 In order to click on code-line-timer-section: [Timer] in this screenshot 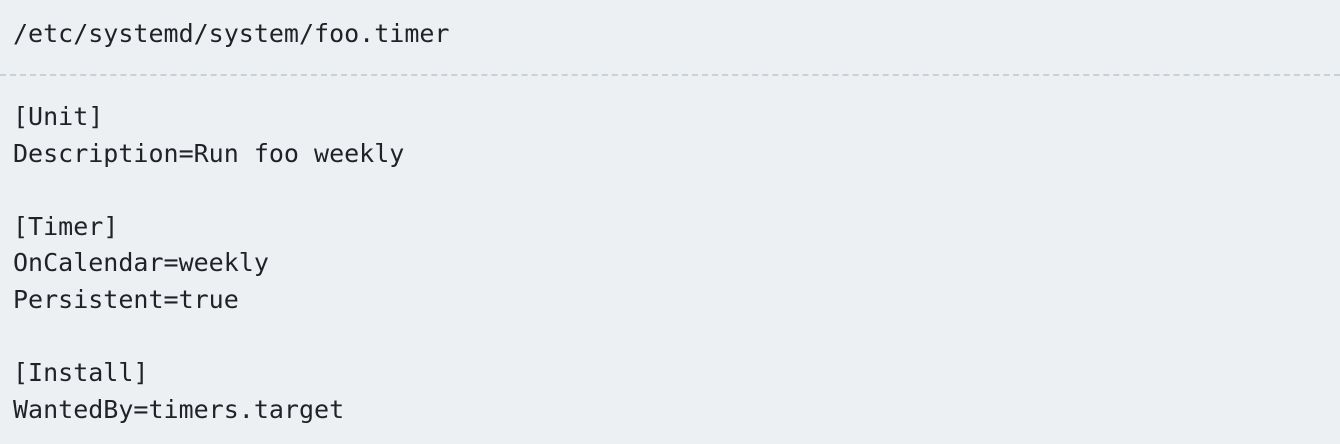, I will do `click(66, 226)`.